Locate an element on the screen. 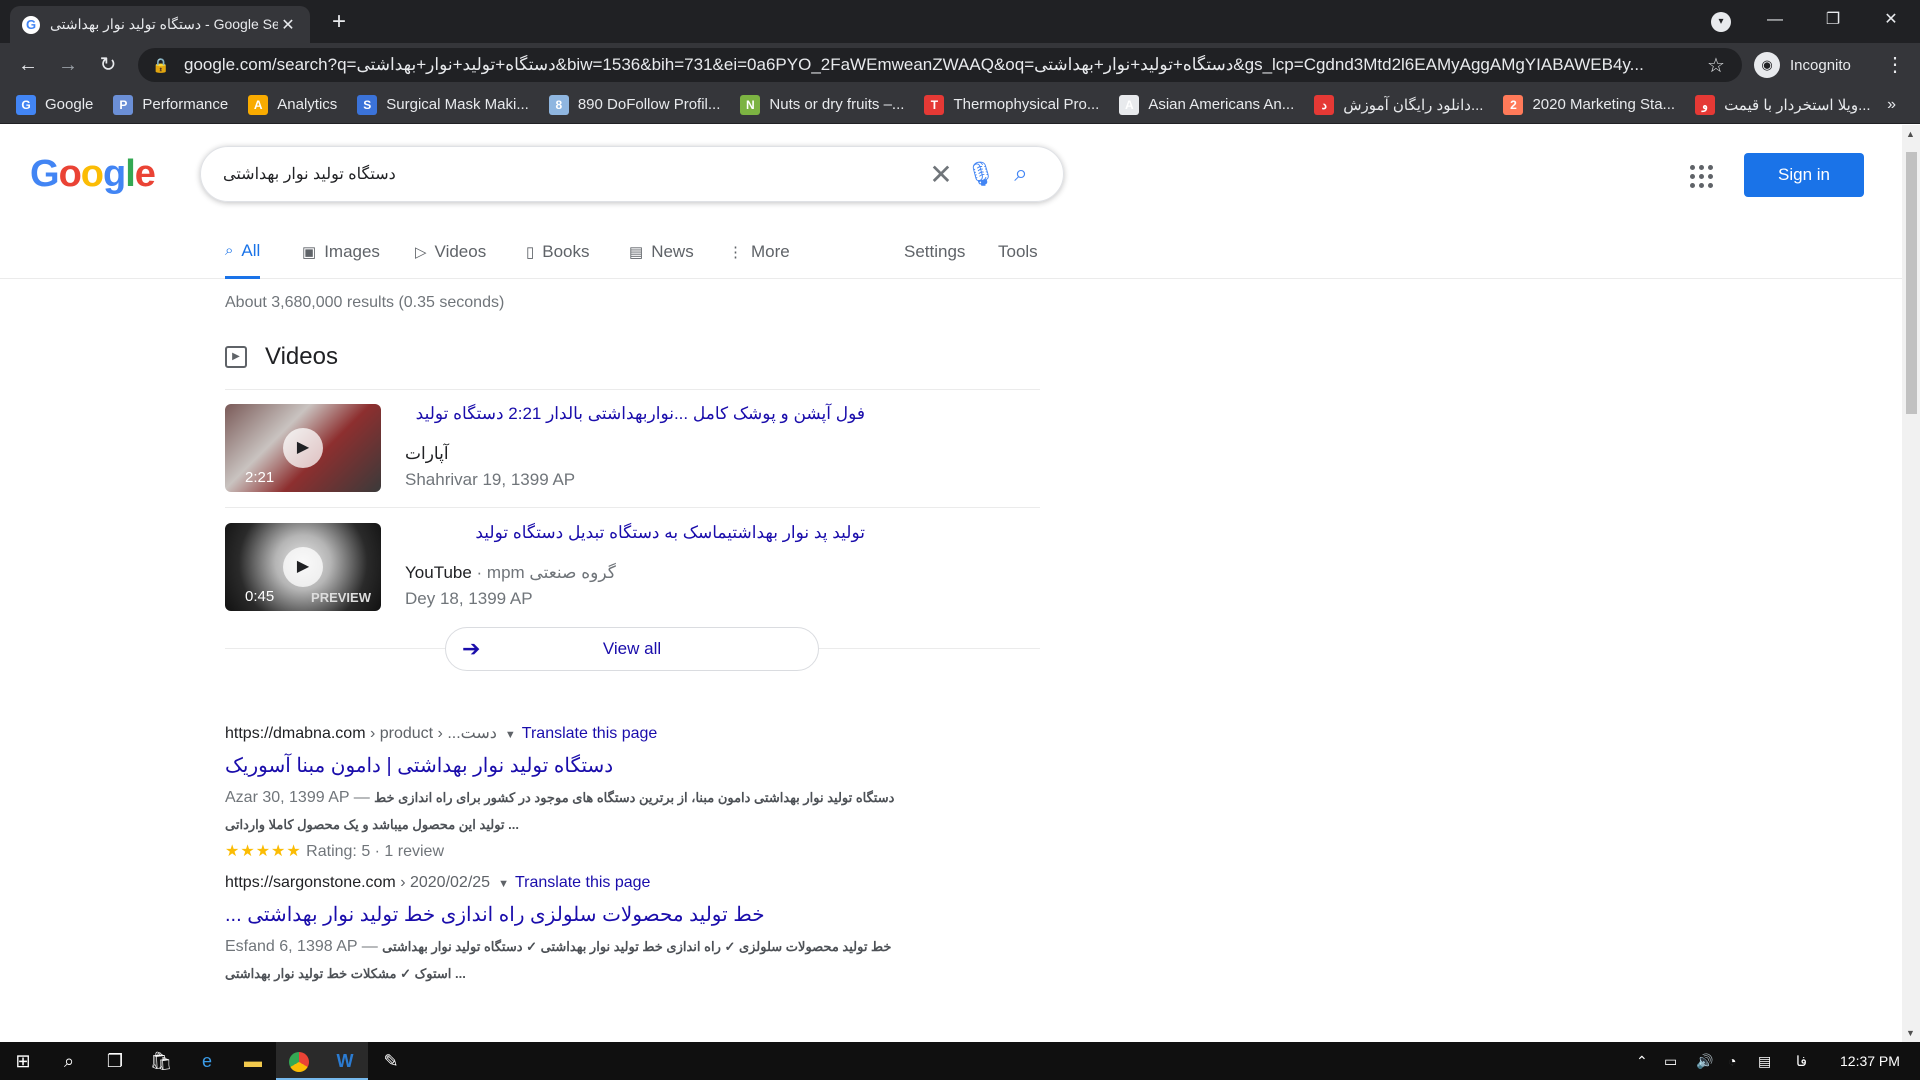 This screenshot has height=1080, width=1920. bookmark-item: G Google is located at coordinates (54, 104).